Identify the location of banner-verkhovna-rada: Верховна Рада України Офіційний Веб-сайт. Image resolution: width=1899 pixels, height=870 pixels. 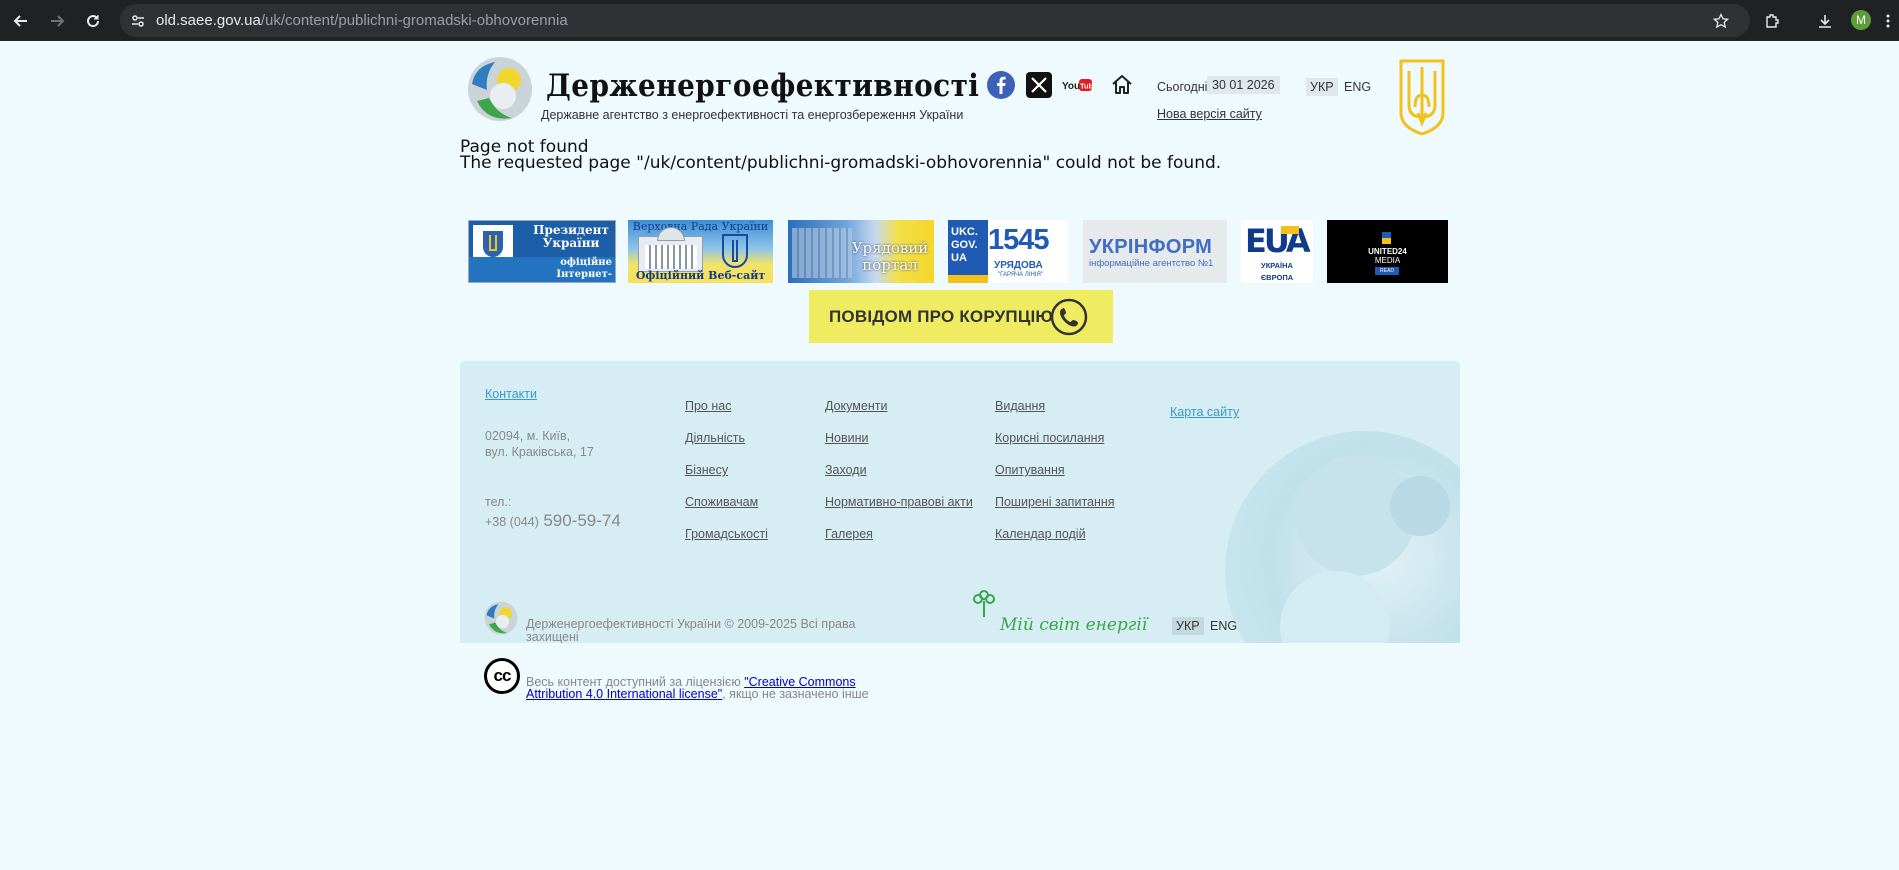
(700, 251).